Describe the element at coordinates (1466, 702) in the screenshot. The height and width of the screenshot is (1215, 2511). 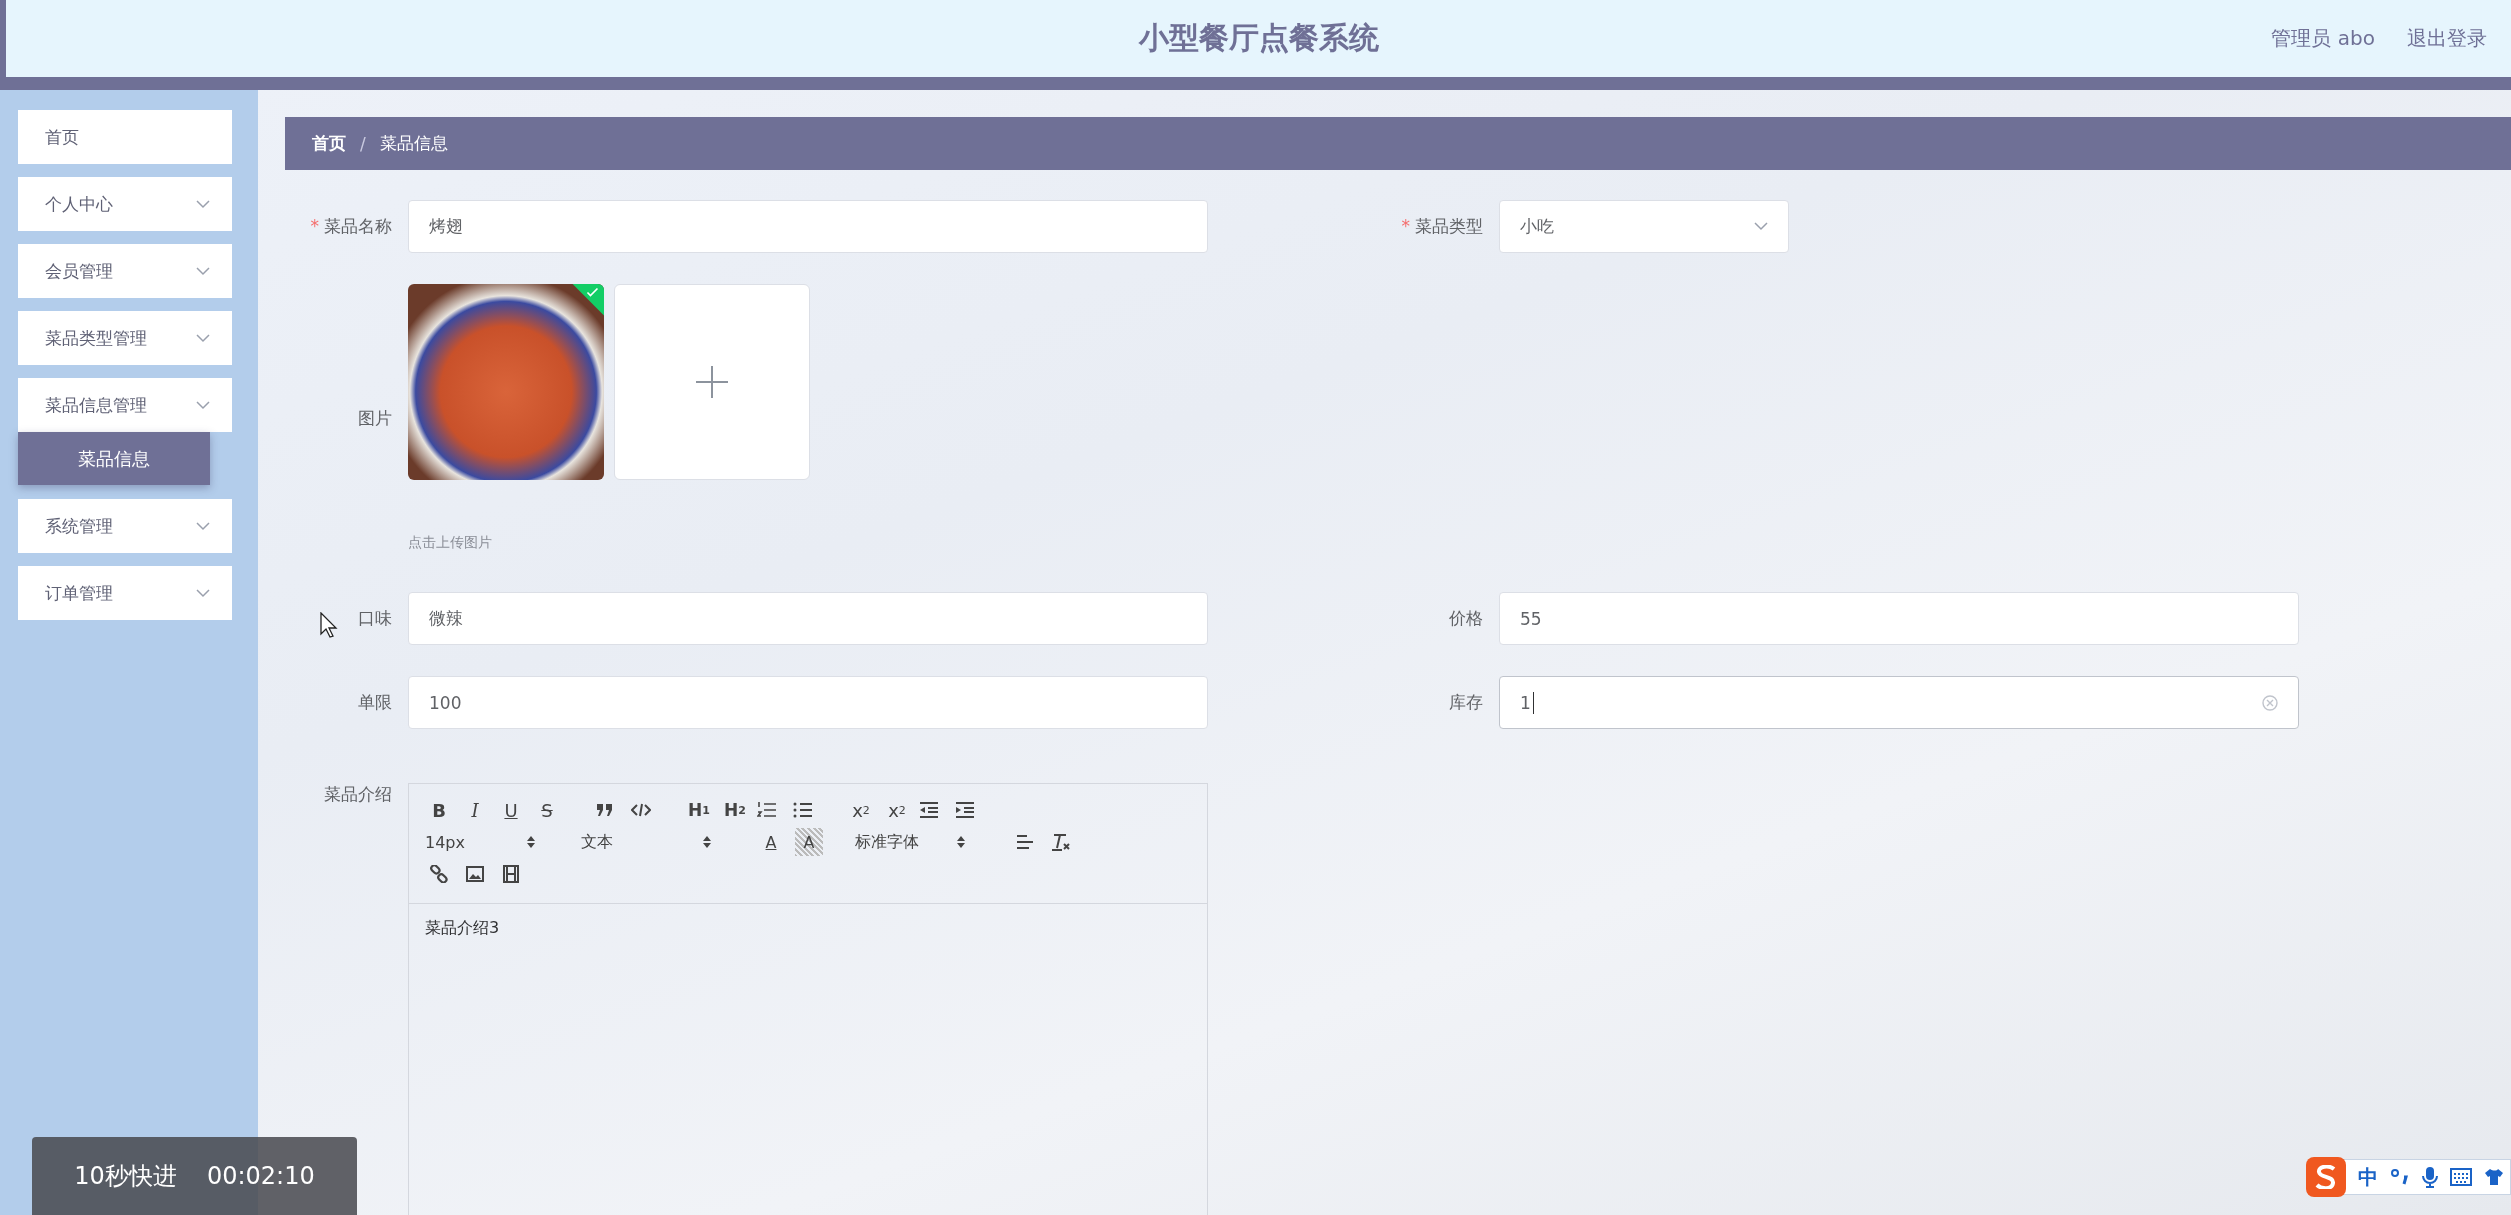
I see `field-label: 库存` at that location.